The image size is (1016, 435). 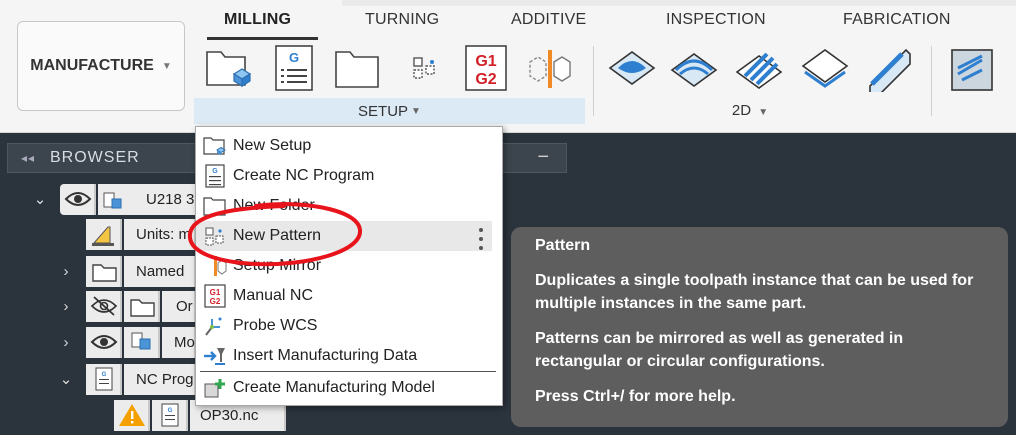 I want to click on trace-icon, so click(x=970, y=68).